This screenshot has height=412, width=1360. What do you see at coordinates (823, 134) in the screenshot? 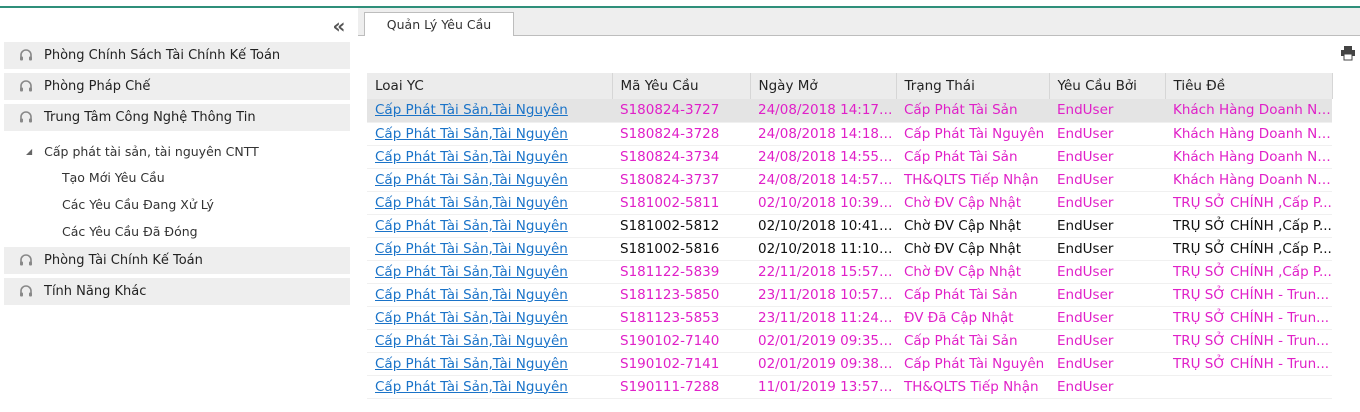
I see `cell-ngay-mo: 24/08/2018 14:18:09` at bounding box center [823, 134].